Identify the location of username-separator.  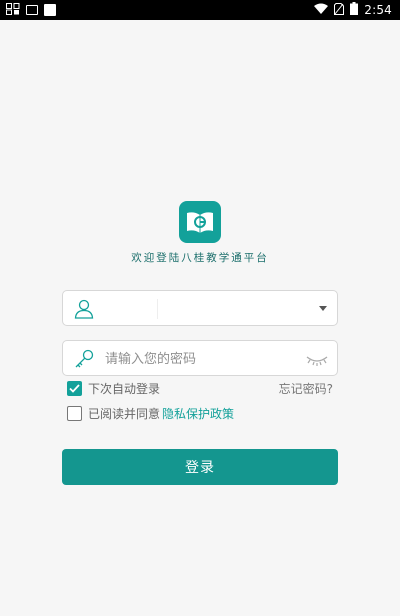
(157, 309).